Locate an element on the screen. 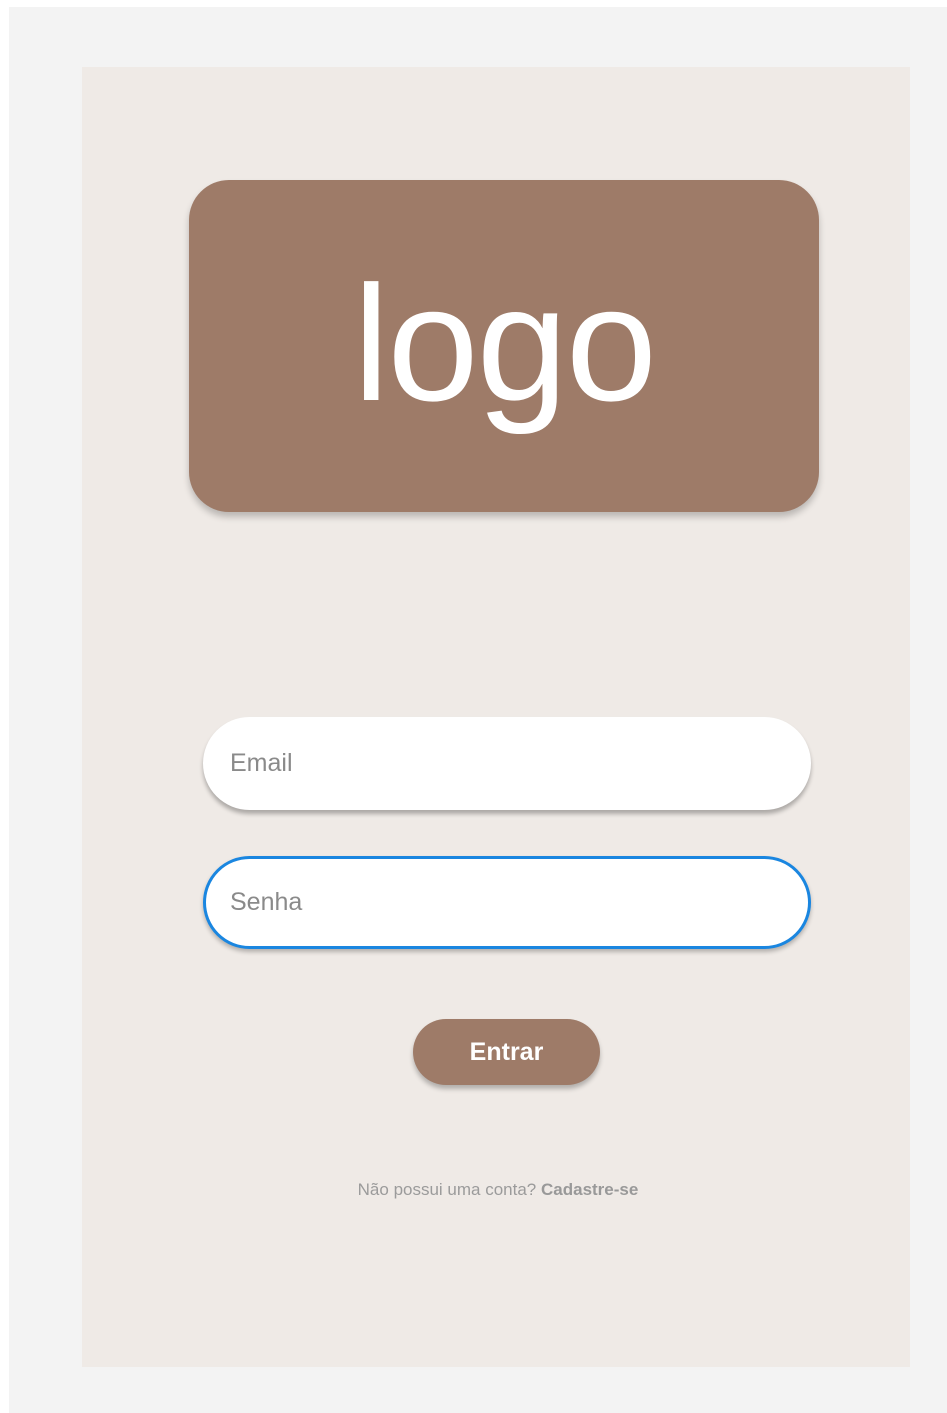  password-input is located at coordinates (518, 902).